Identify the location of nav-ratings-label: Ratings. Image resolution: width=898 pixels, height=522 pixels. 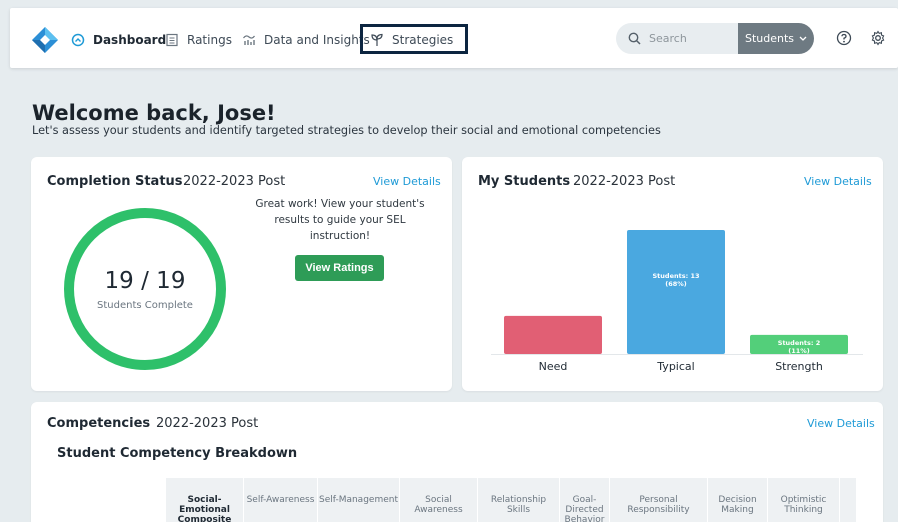
(209, 40).